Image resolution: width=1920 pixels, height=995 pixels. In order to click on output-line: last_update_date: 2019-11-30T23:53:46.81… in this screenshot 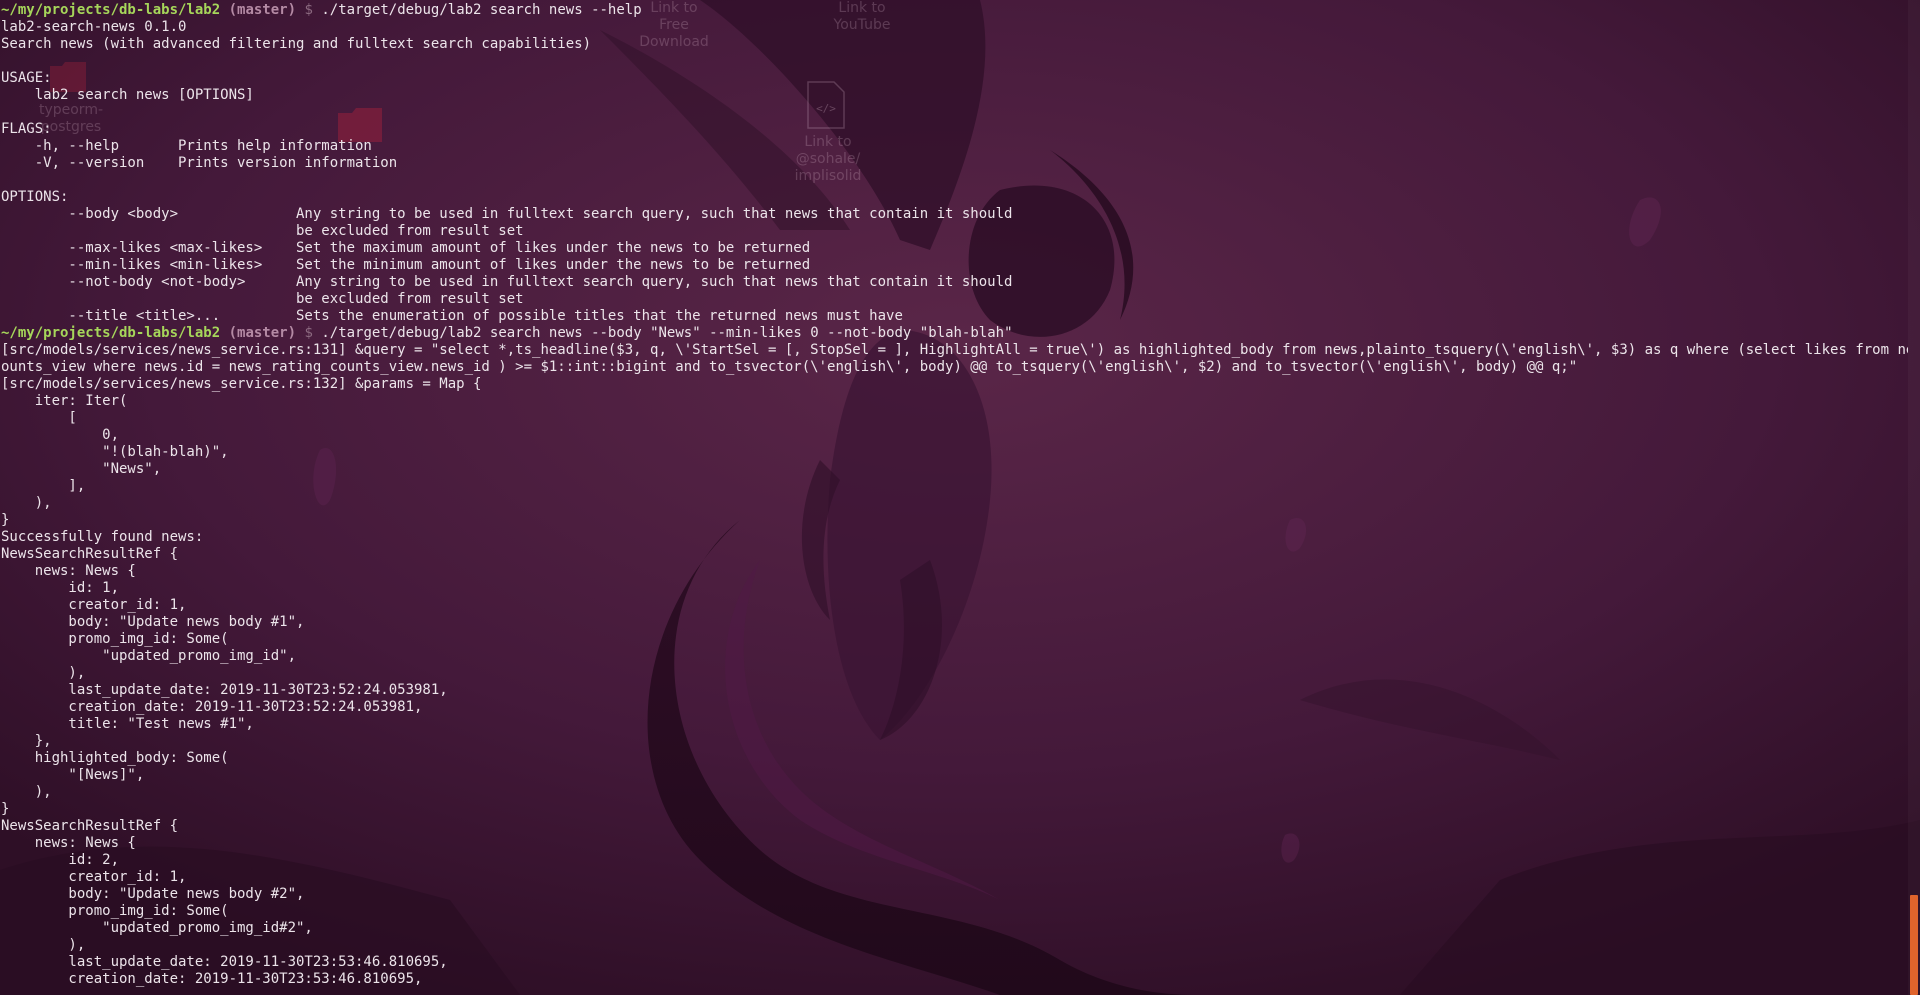, I will do `click(224, 962)`.